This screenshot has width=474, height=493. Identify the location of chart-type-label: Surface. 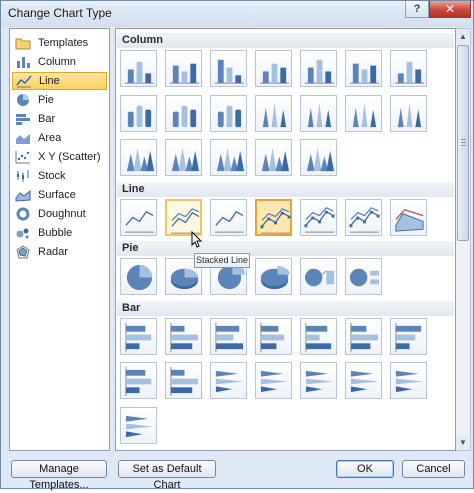
(57, 195).